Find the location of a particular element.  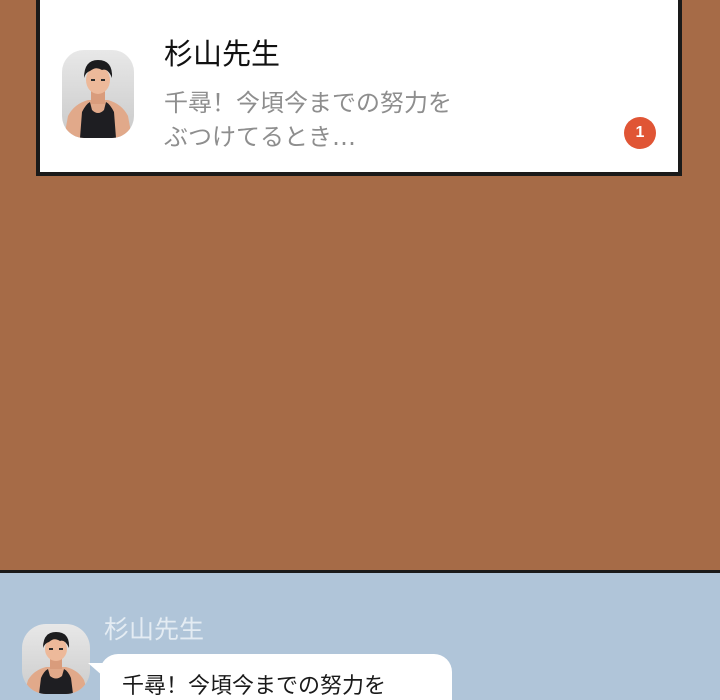

notification-sender-name: 杉山先生 is located at coordinates (222, 54).